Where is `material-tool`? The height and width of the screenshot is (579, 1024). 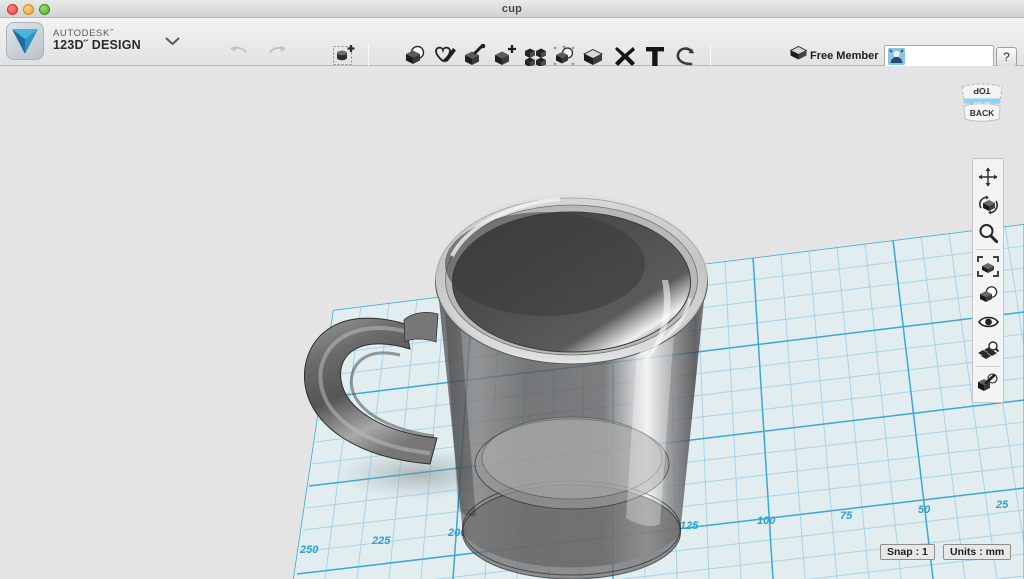
material-tool is located at coordinates (988, 383).